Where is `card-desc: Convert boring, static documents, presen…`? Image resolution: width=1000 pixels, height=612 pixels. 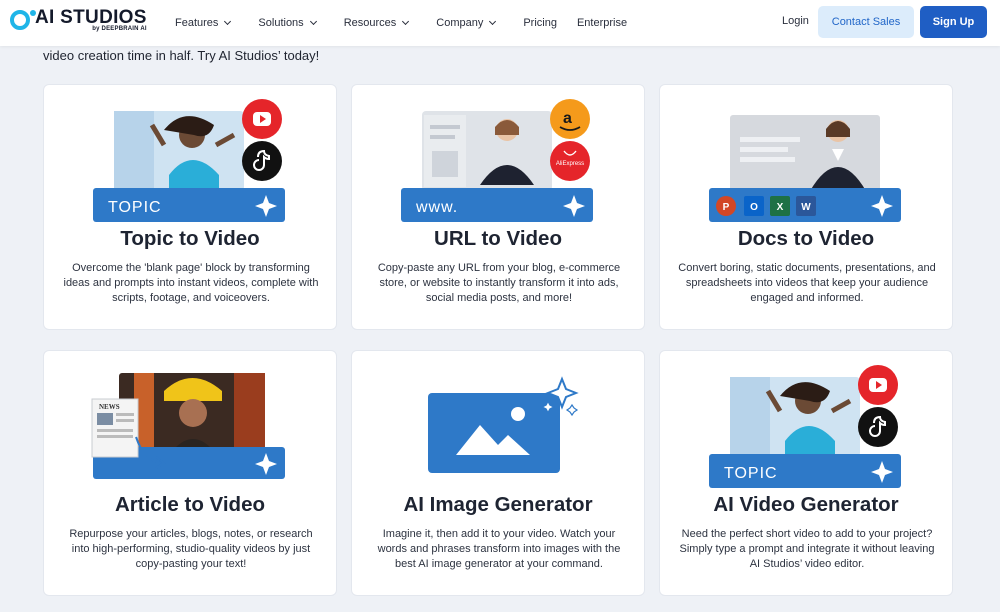
card-desc: Convert boring, static documents, presen… is located at coordinates (807, 283).